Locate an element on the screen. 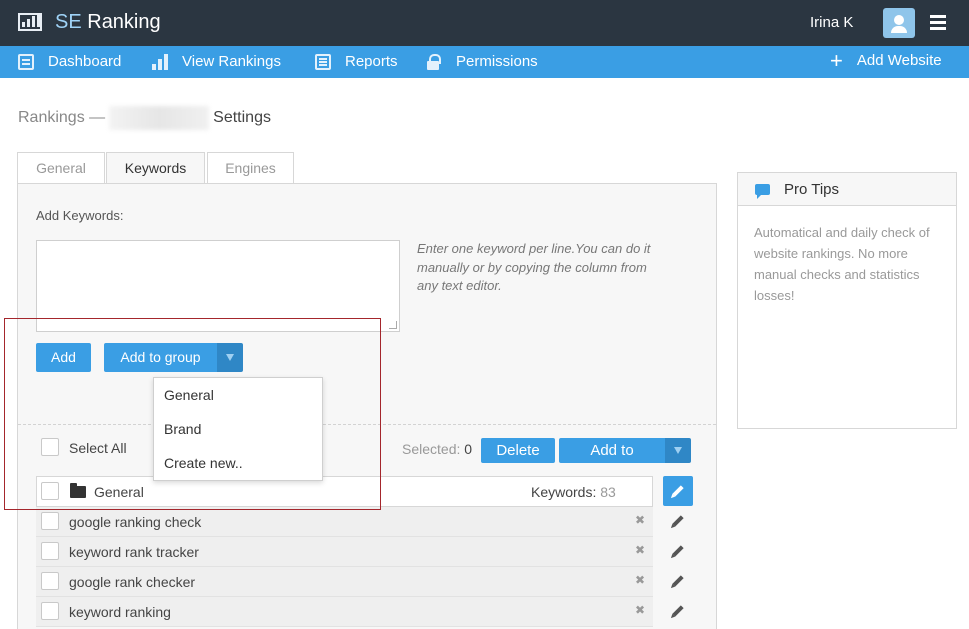 Image resolution: width=969 pixels, height=629 pixels. highlight-box is located at coordinates (192, 414).